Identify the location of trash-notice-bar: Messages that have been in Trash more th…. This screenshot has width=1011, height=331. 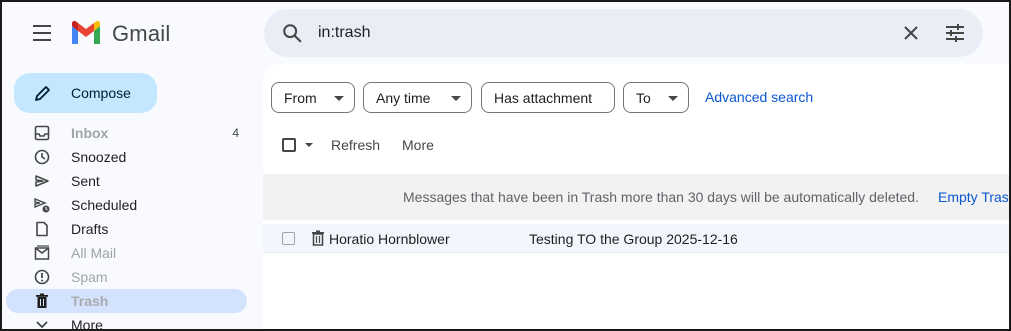
(636, 197).